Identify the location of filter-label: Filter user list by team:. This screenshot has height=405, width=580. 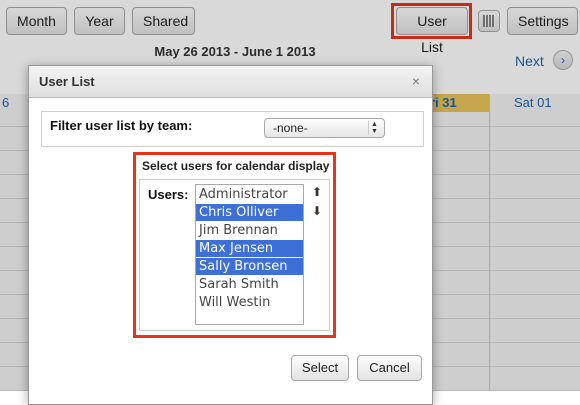
(121, 125).